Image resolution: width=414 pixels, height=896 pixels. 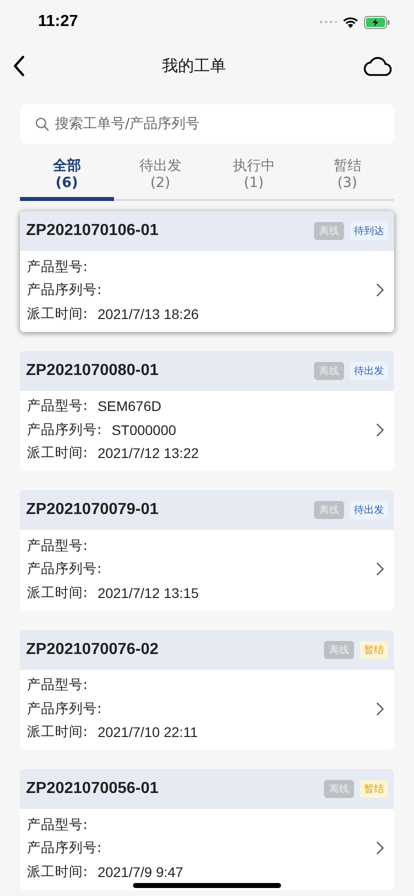 What do you see at coordinates (58, 22) in the screenshot?
I see `status-time: 11:27` at bounding box center [58, 22].